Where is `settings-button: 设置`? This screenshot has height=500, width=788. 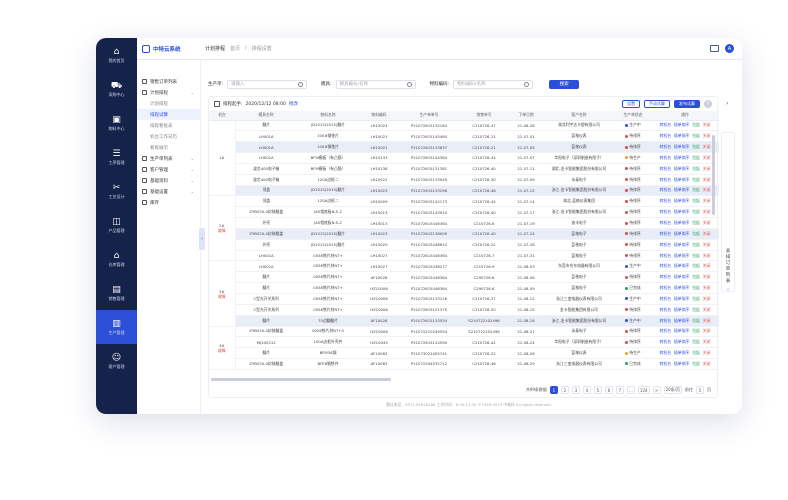
settings-button: 设置 is located at coordinates (631, 104).